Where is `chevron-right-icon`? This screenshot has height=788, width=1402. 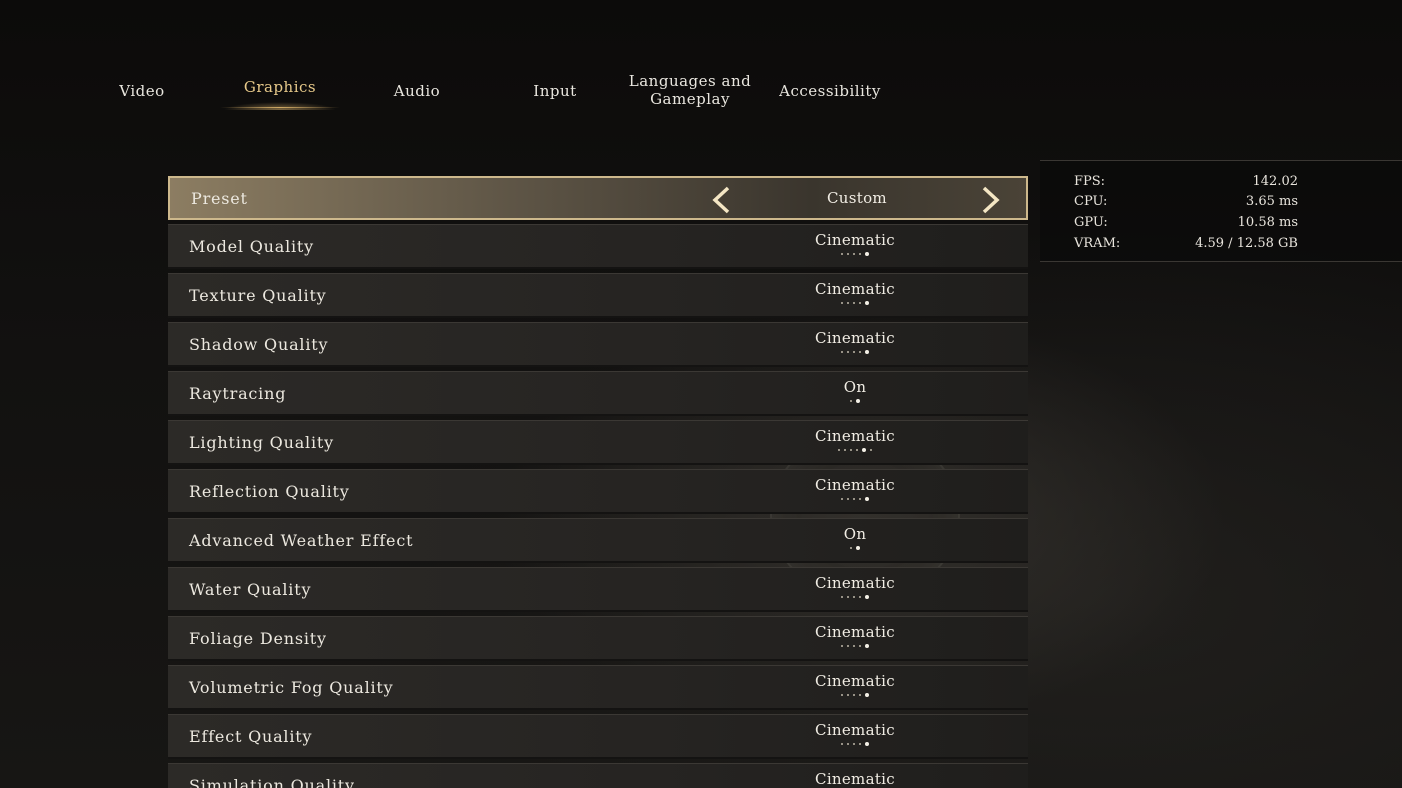
chevron-right-icon is located at coordinates (991, 200).